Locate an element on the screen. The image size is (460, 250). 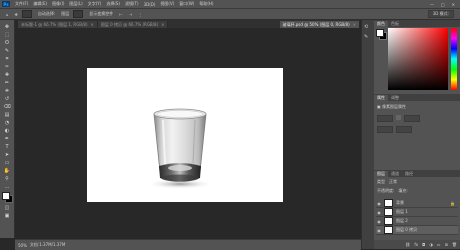
distribute-icon: ⋮ is located at coordinates (140, 14).